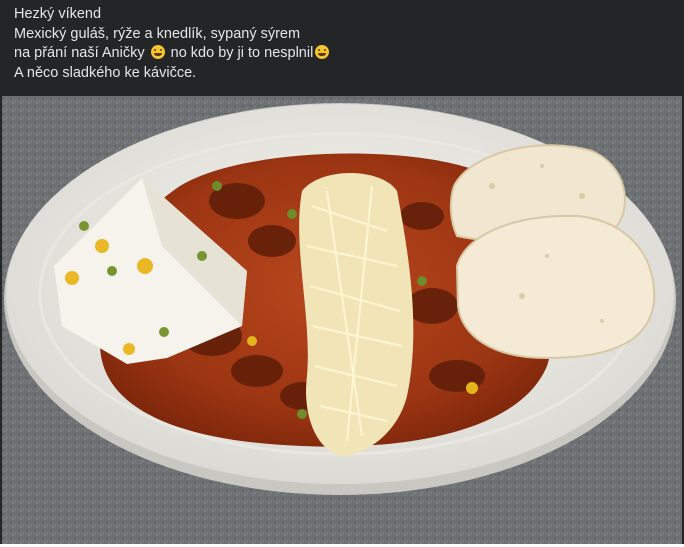 The height and width of the screenshot is (547, 684). What do you see at coordinates (240, 53) in the screenshot?
I see `caption-line-3-end: no kdo by ji to nesplnil` at bounding box center [240, 53].